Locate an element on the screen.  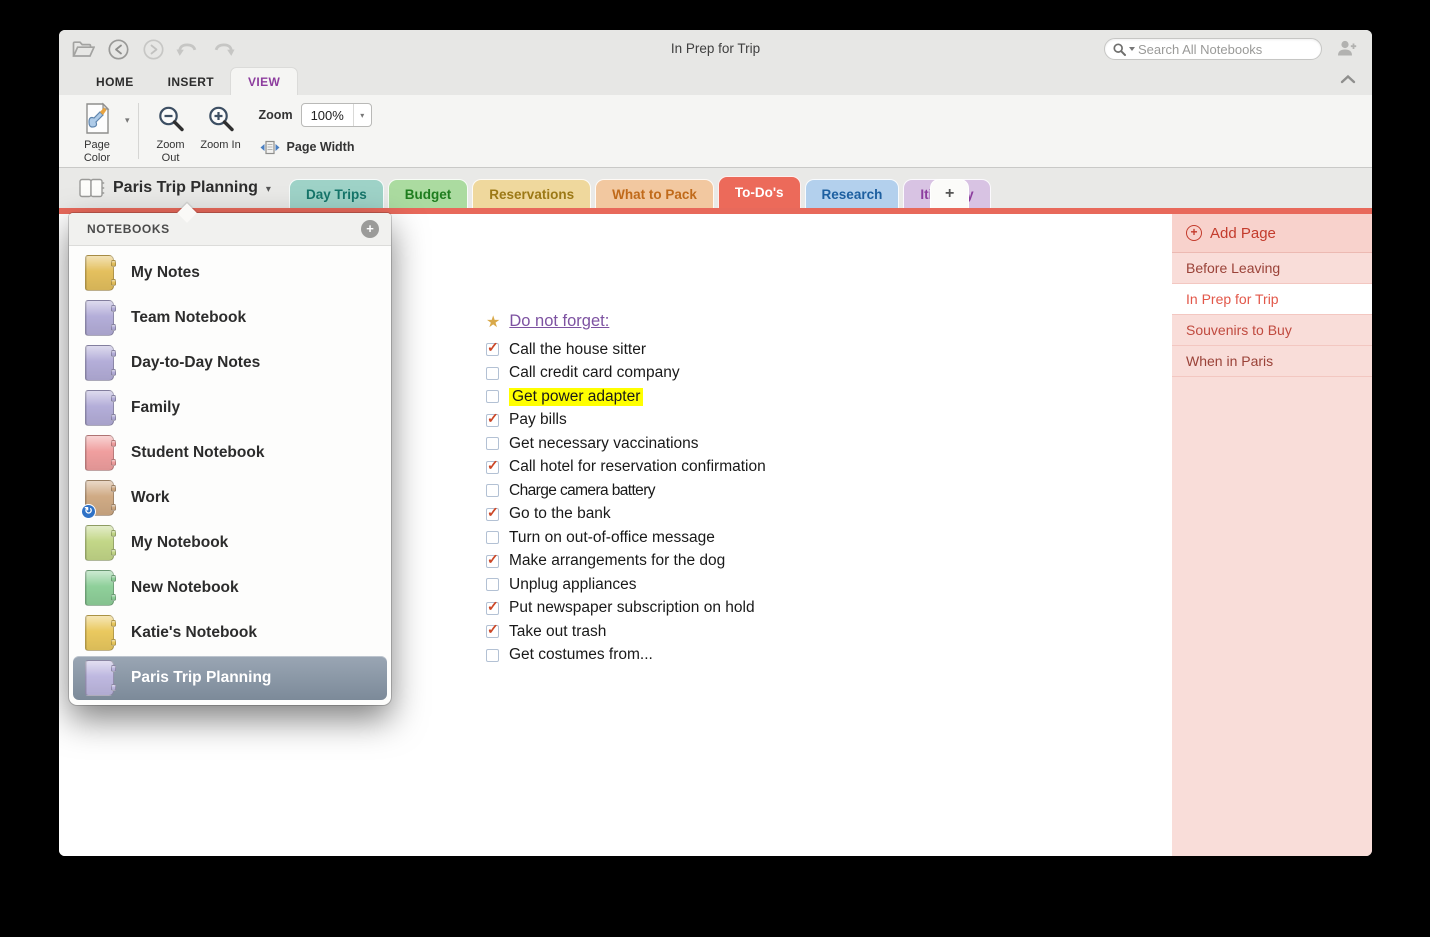
notebook-book-icon is located at coordinates (92, 188).